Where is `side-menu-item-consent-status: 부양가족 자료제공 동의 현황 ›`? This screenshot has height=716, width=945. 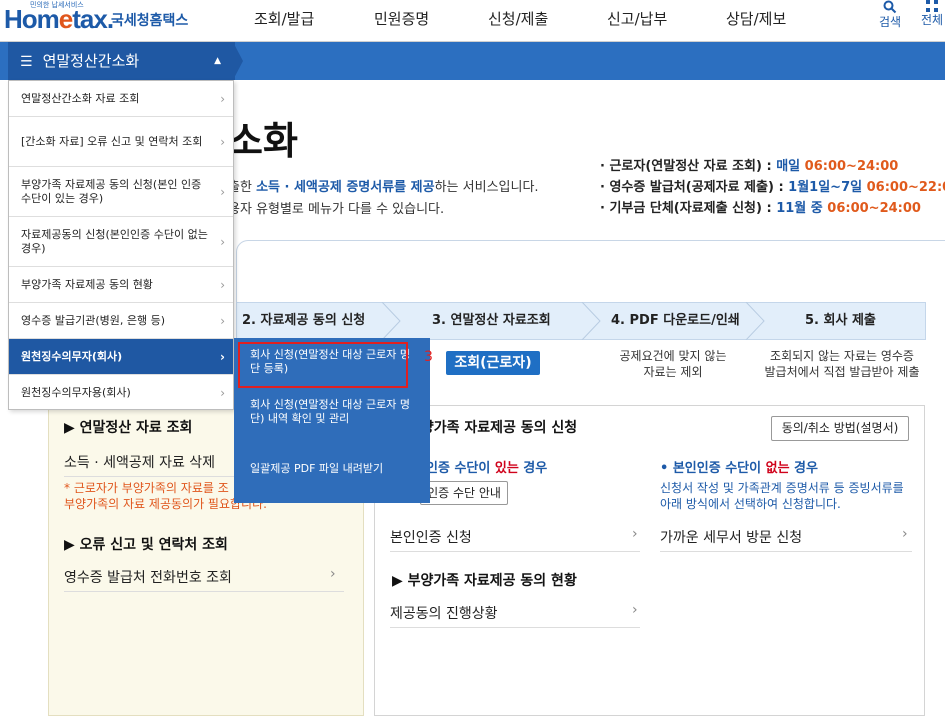
side-menu-item-consent-status: 부양가족 자료제공 동의 현황 › is located at coordinates (121, 285).